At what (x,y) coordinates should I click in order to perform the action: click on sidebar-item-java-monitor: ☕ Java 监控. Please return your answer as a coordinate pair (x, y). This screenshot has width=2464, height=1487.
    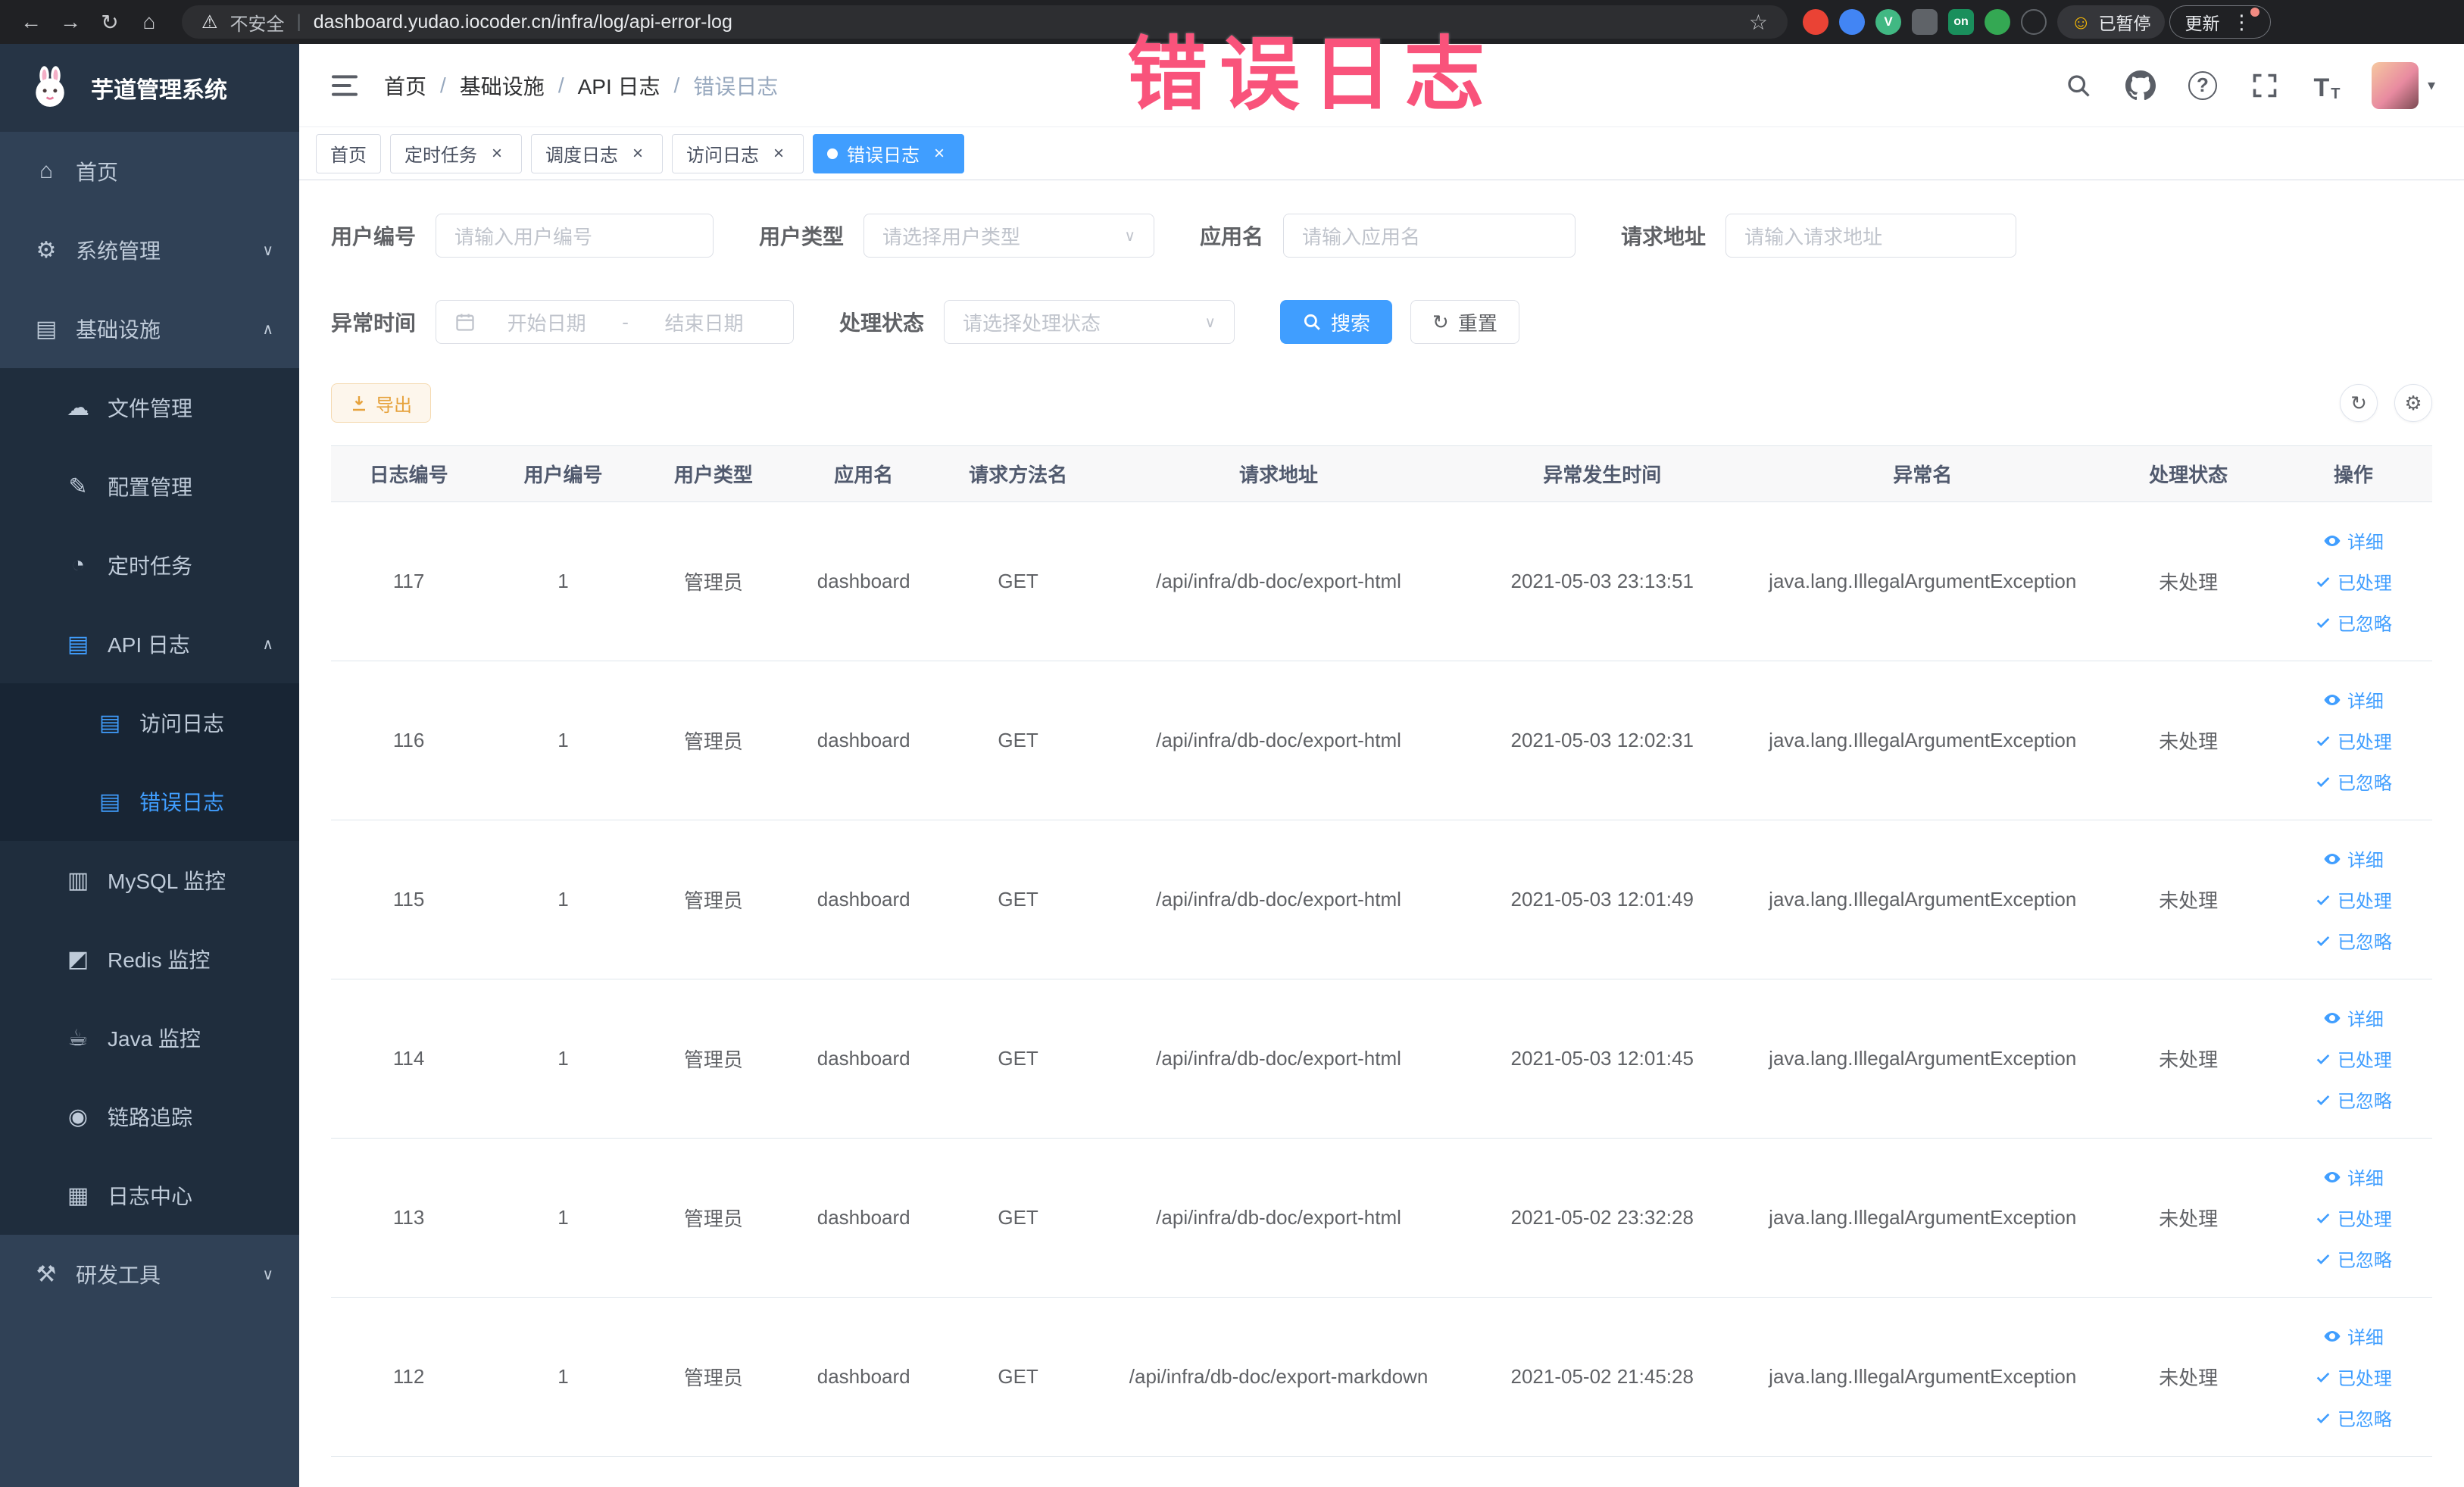
    Looking at the image, I should click on (149, 1037).